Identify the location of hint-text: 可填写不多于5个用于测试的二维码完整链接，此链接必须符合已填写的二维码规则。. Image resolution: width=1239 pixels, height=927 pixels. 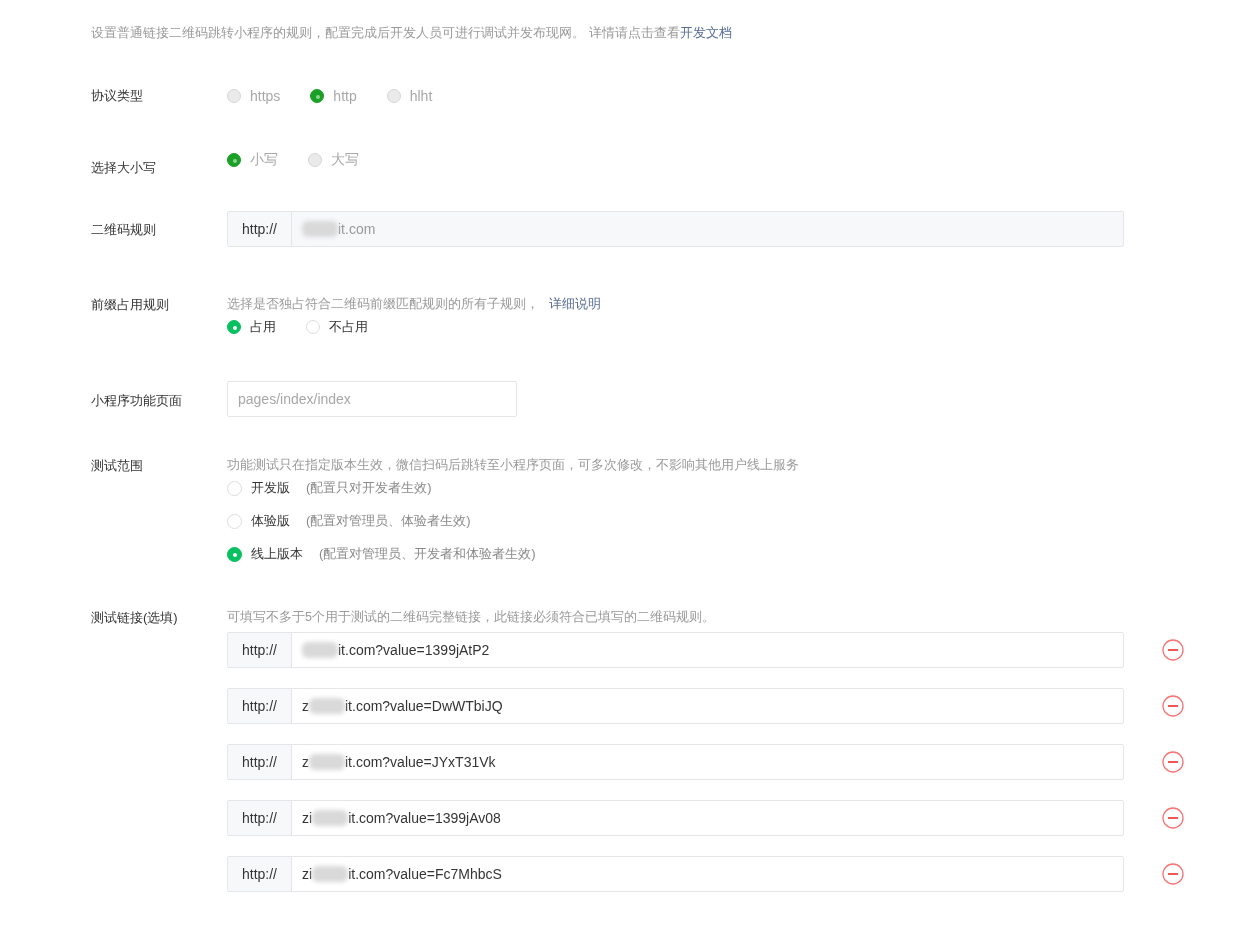
(471, 617).